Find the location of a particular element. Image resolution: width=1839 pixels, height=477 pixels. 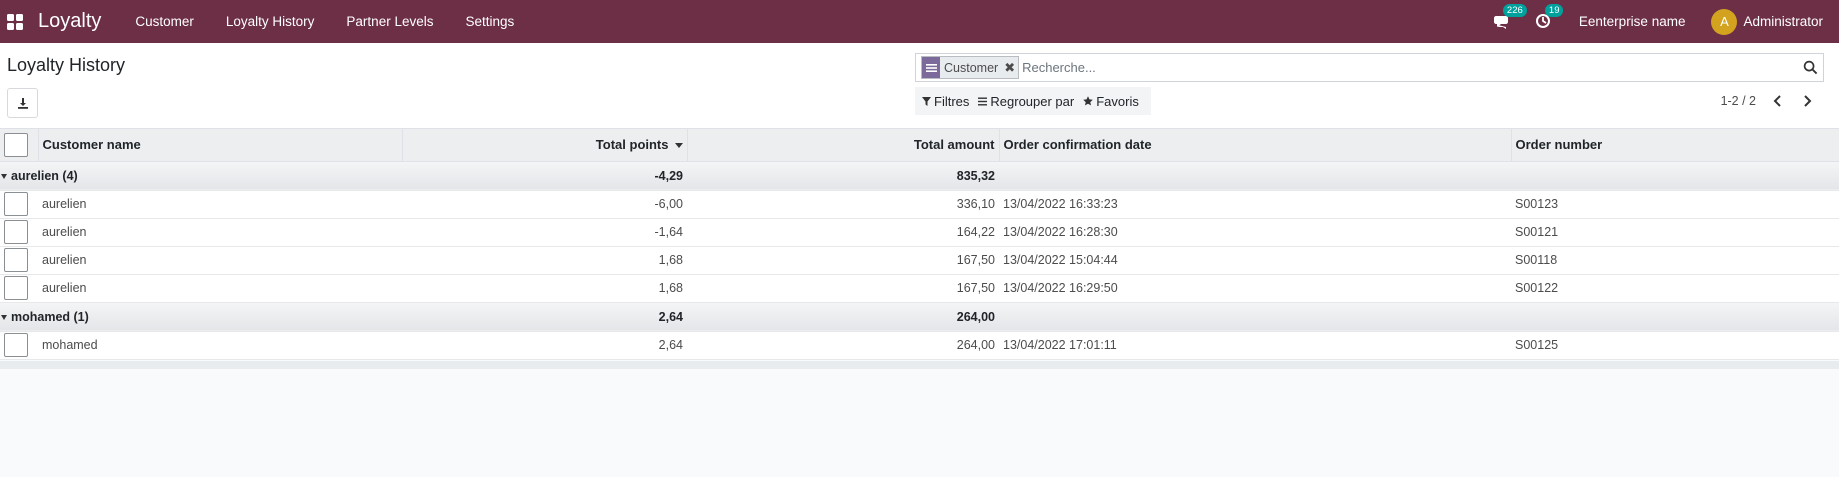

search-icon is located at coordinates (1810, 67).